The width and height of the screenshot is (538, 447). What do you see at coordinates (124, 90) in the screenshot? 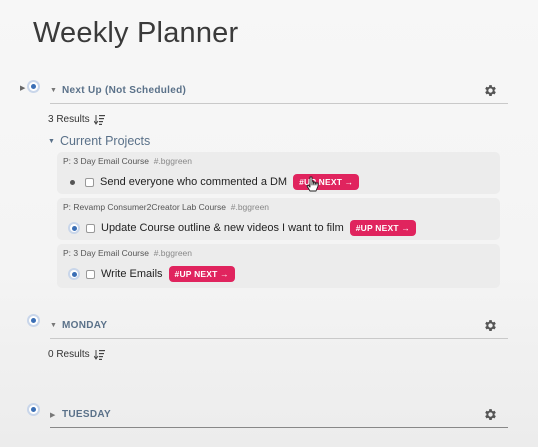
I see `section-title: Next Up (Not Scheduled)` at bounding box center [124, 90].